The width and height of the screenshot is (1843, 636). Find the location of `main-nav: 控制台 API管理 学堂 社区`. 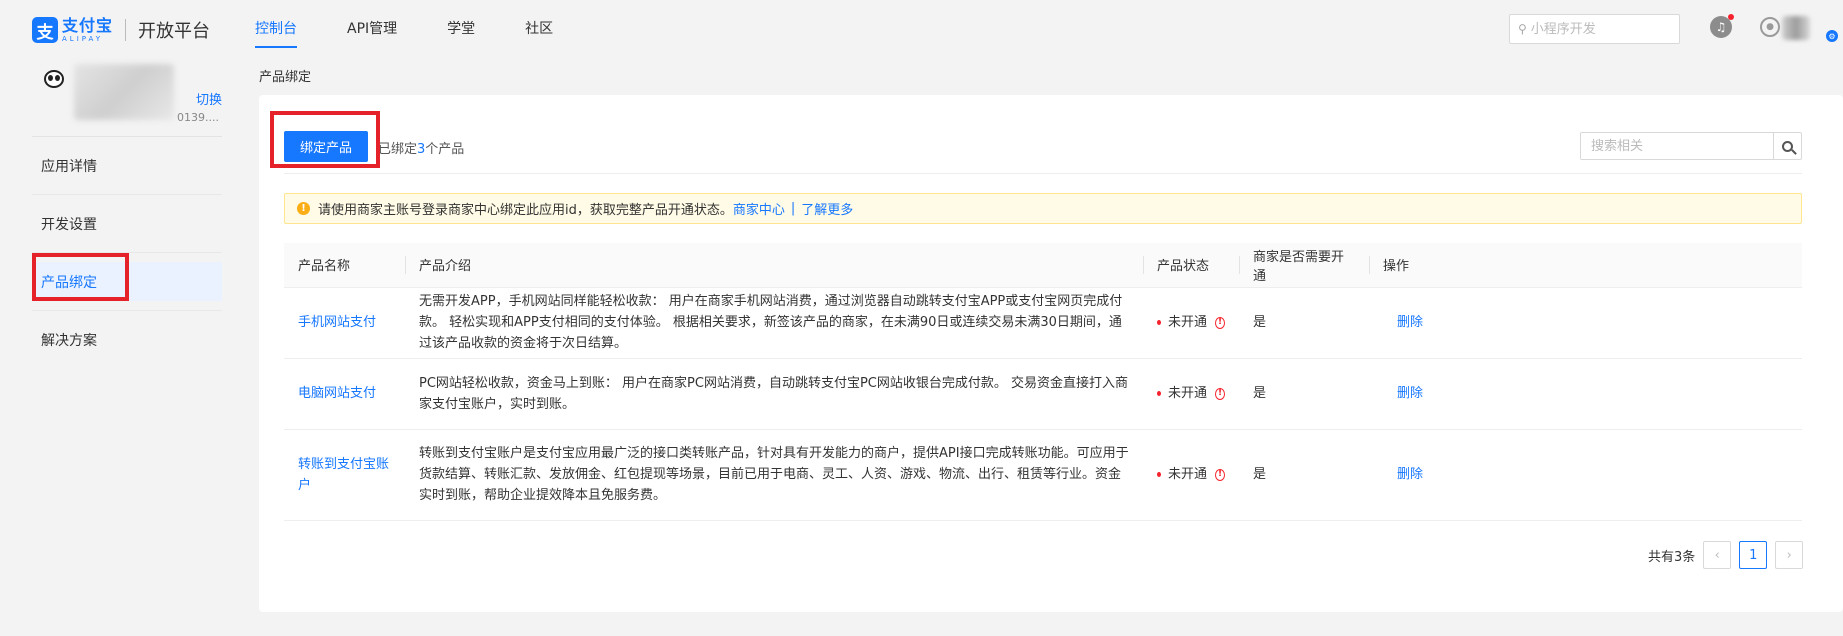

main-nav: 控制台 API管理 学堂 社区 is located at coordinates (429, 29).